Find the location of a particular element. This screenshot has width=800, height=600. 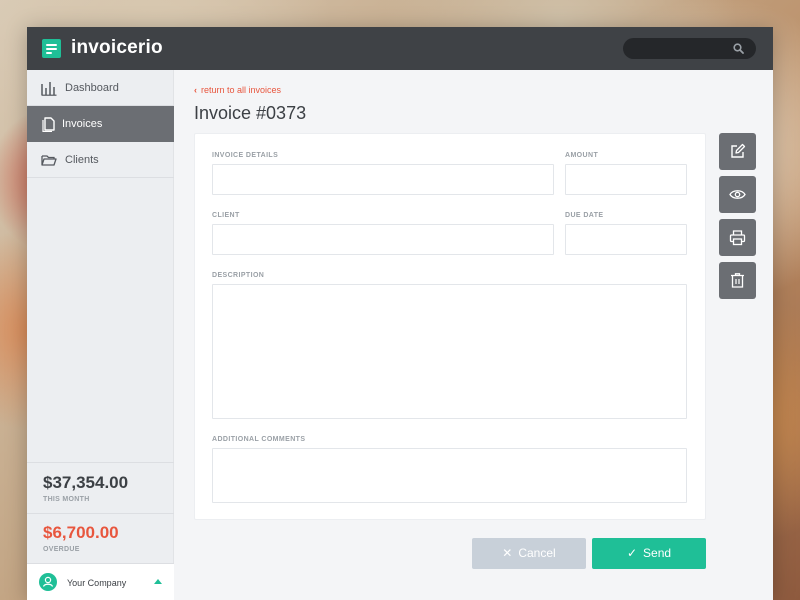

overdue-label: OVERDUE is located at coordinates (61, 549).